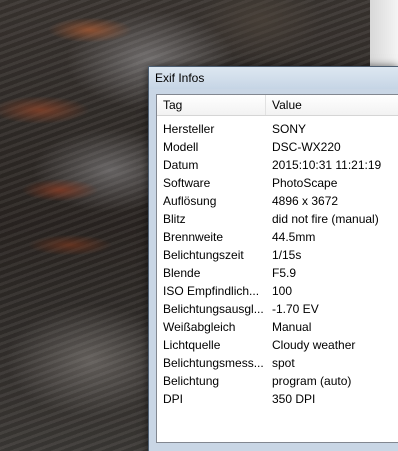 The height and width of the screenshot is (451, 398). I want to click on exif-tag: Belichtung, so click(191, 381).